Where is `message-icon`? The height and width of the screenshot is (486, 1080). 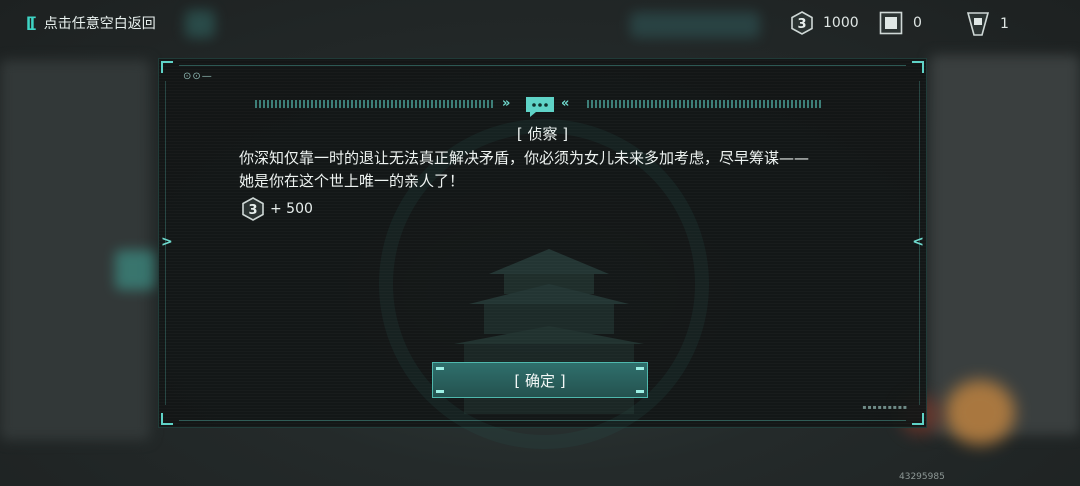
message-icon is located at coordinates (540, 107).